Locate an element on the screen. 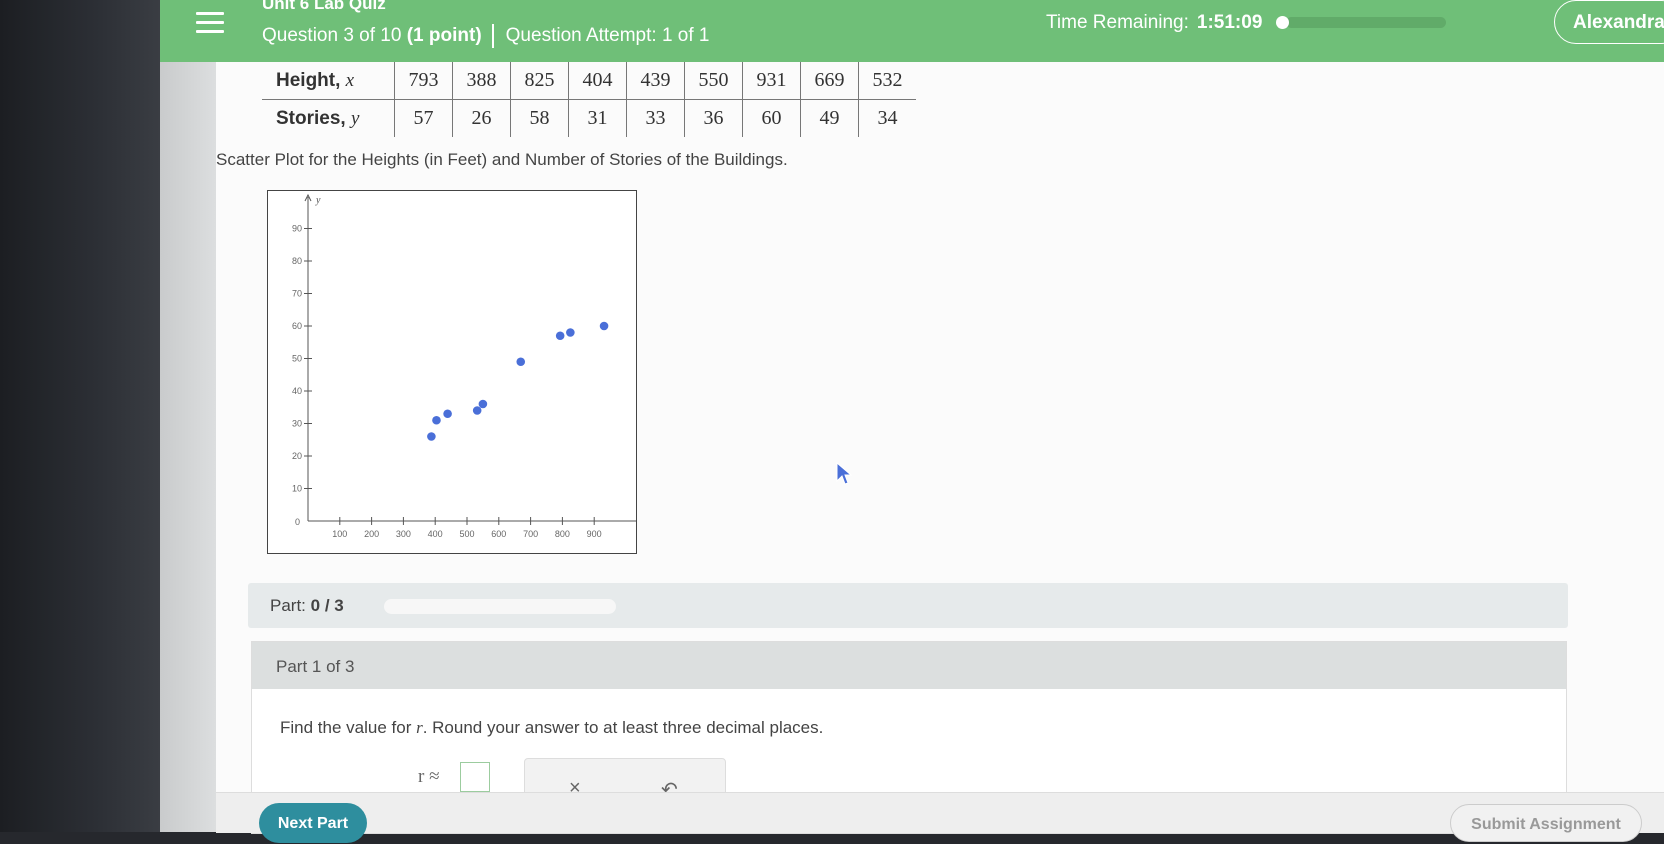 This screenshot has width=1664, height=844. table-cell: 34 is located at coordinates (887, 118).